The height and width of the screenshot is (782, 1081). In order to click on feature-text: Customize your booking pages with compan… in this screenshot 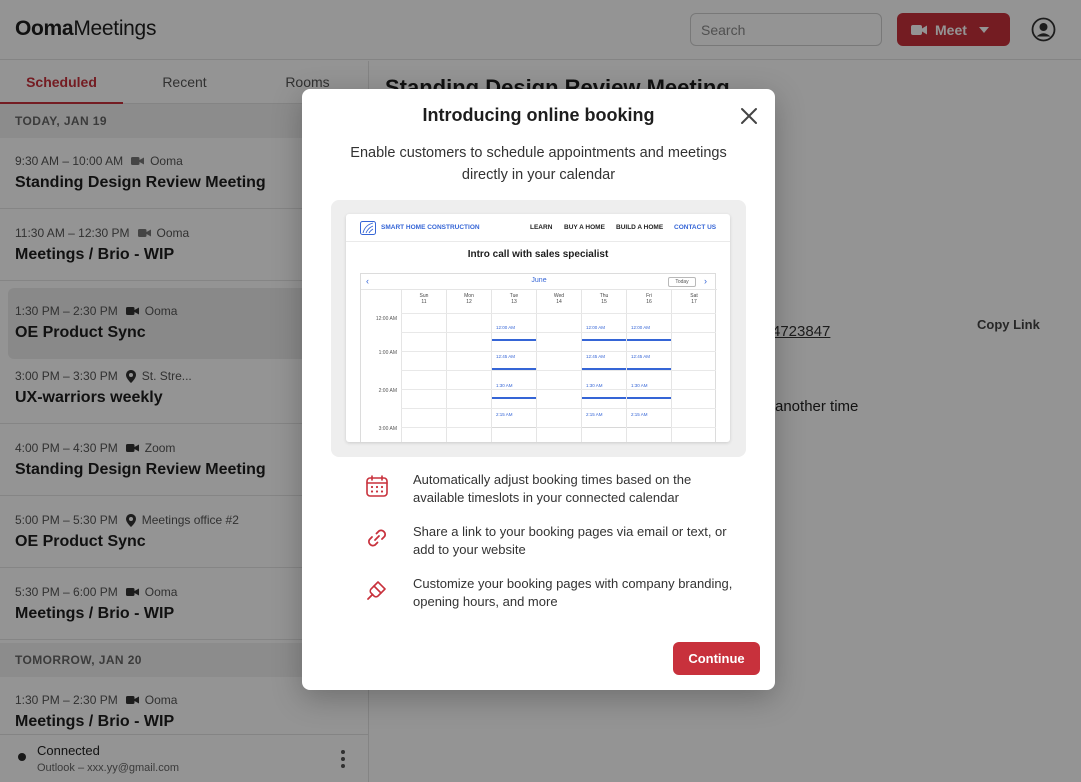, I will do `click(573, 592)`.